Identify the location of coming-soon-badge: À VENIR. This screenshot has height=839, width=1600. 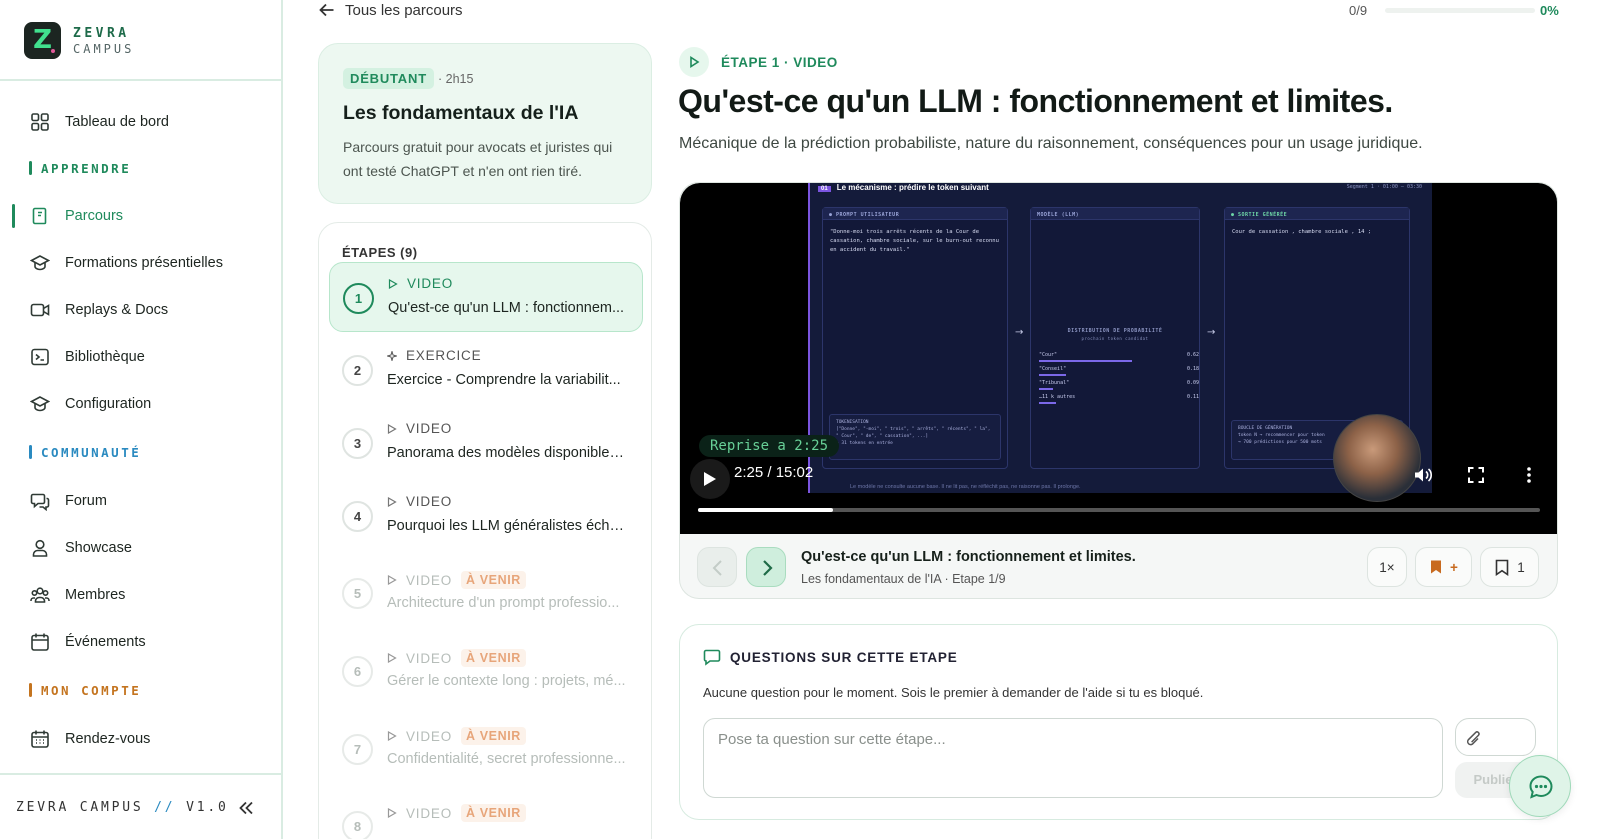
(493, 813).